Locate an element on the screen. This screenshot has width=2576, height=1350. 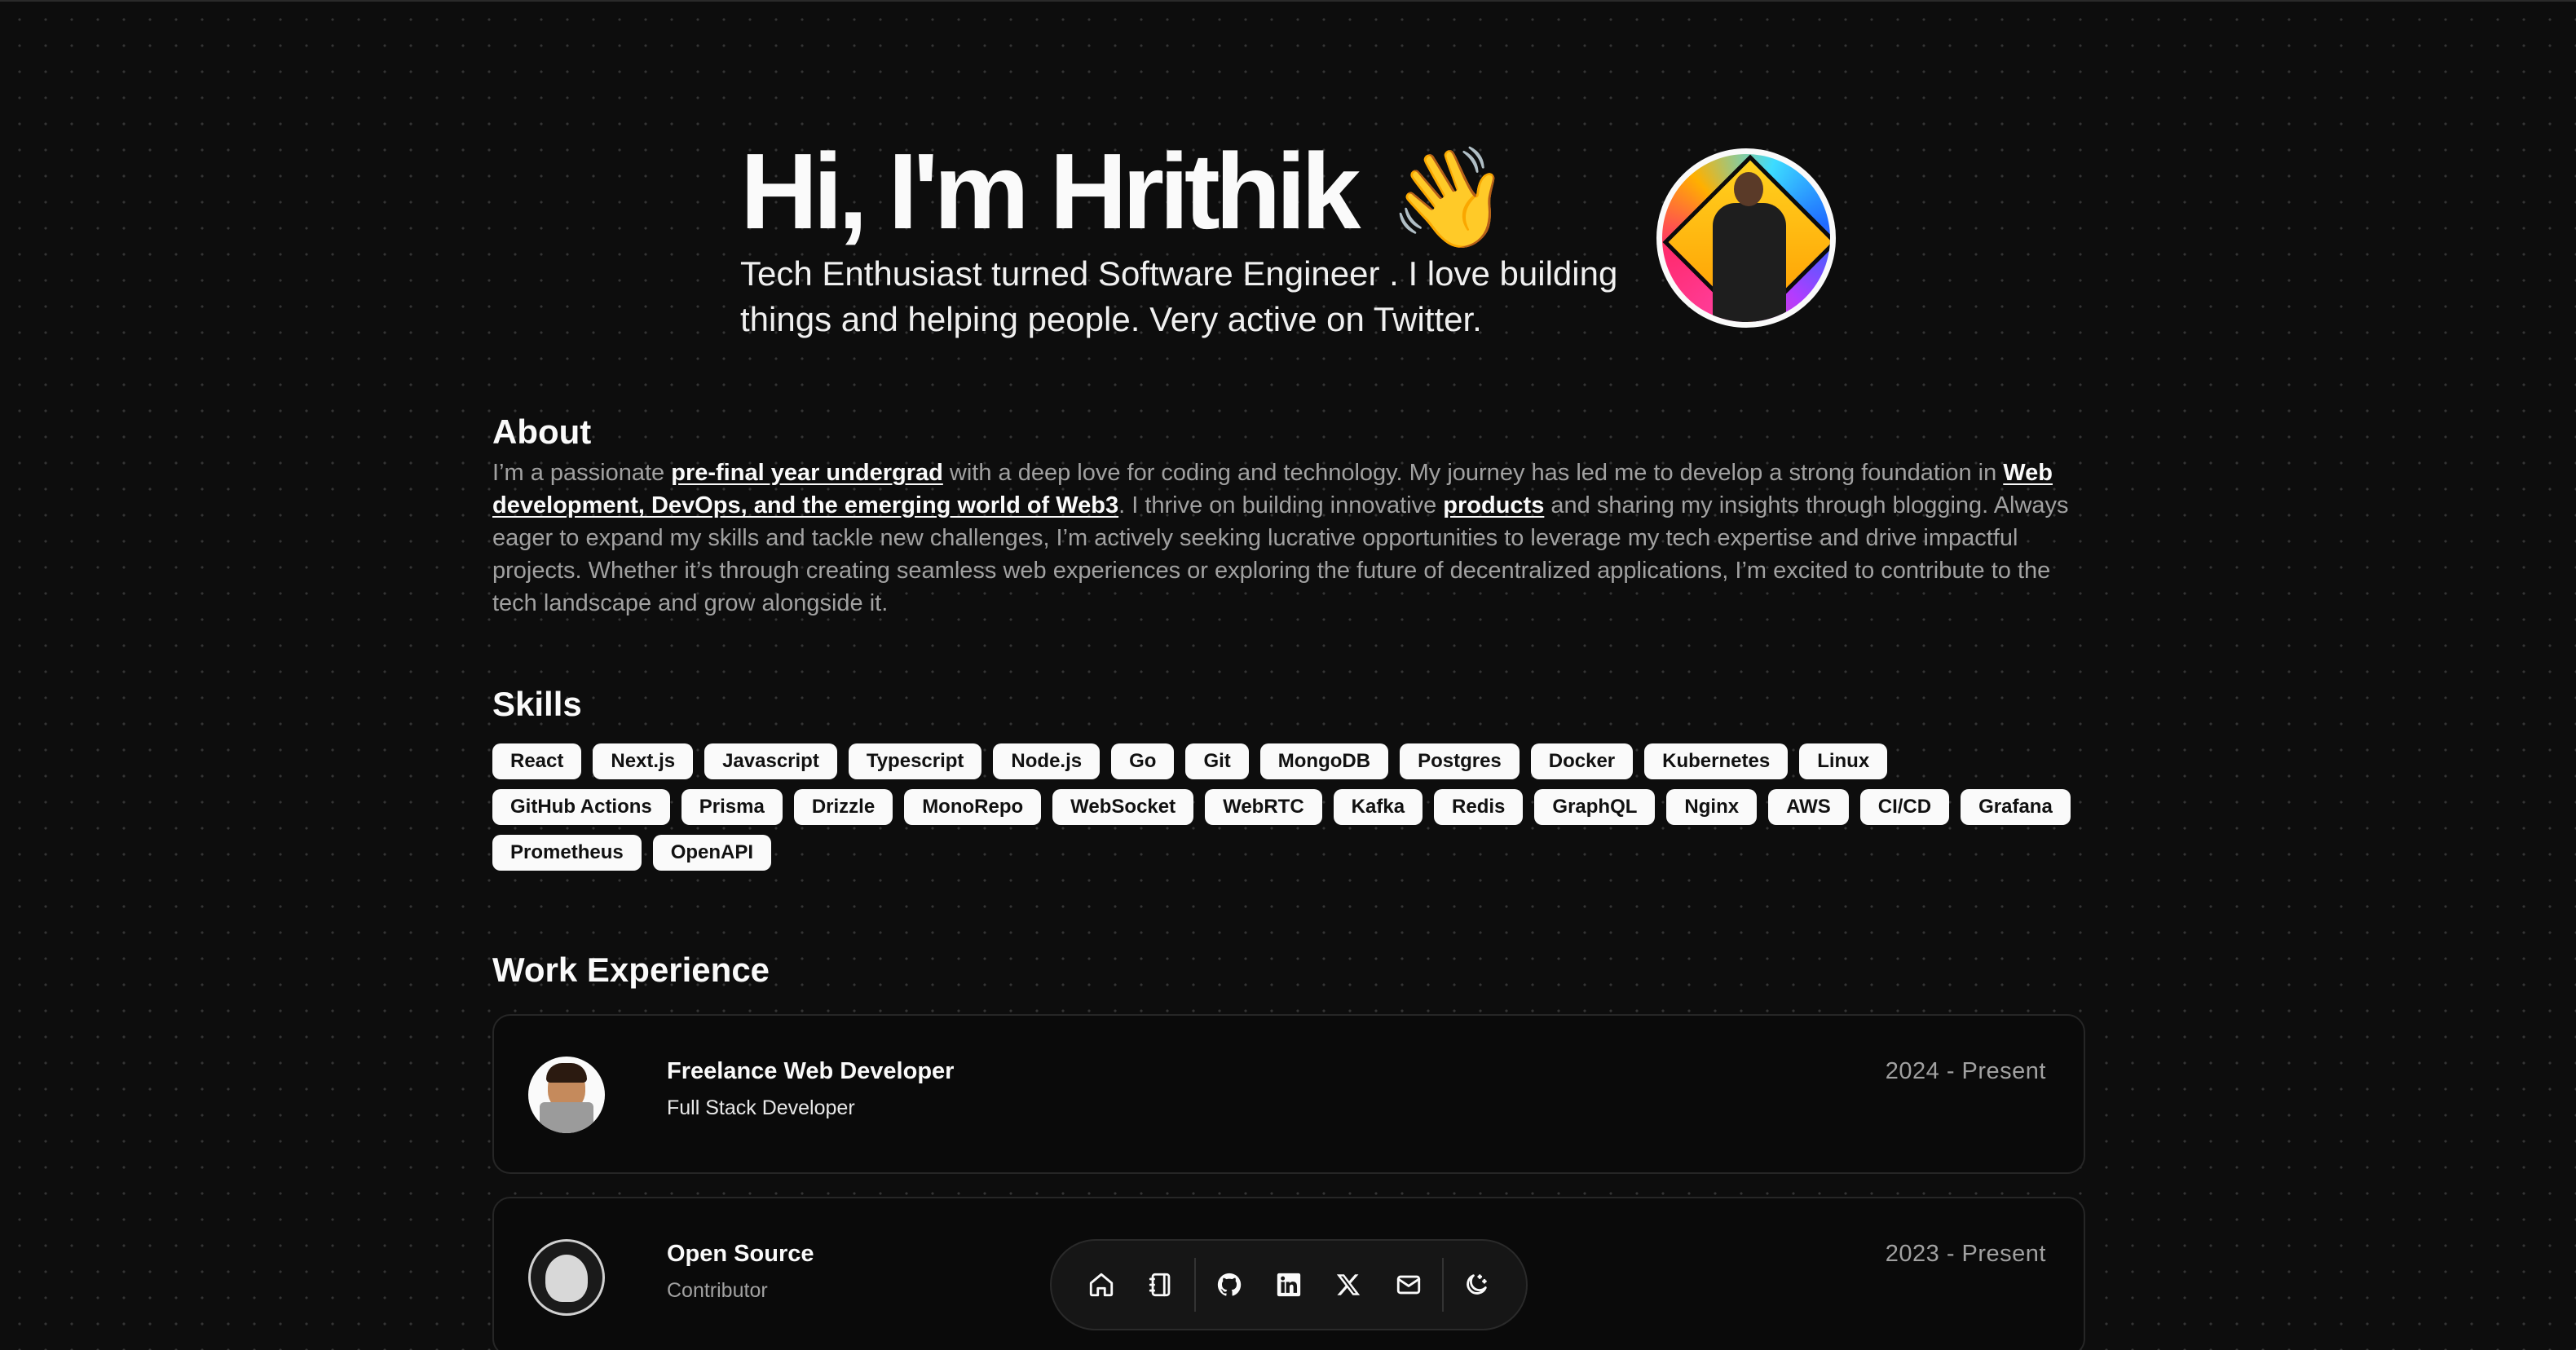
skill-chip: Javascript is located at coordinates (770, 761).